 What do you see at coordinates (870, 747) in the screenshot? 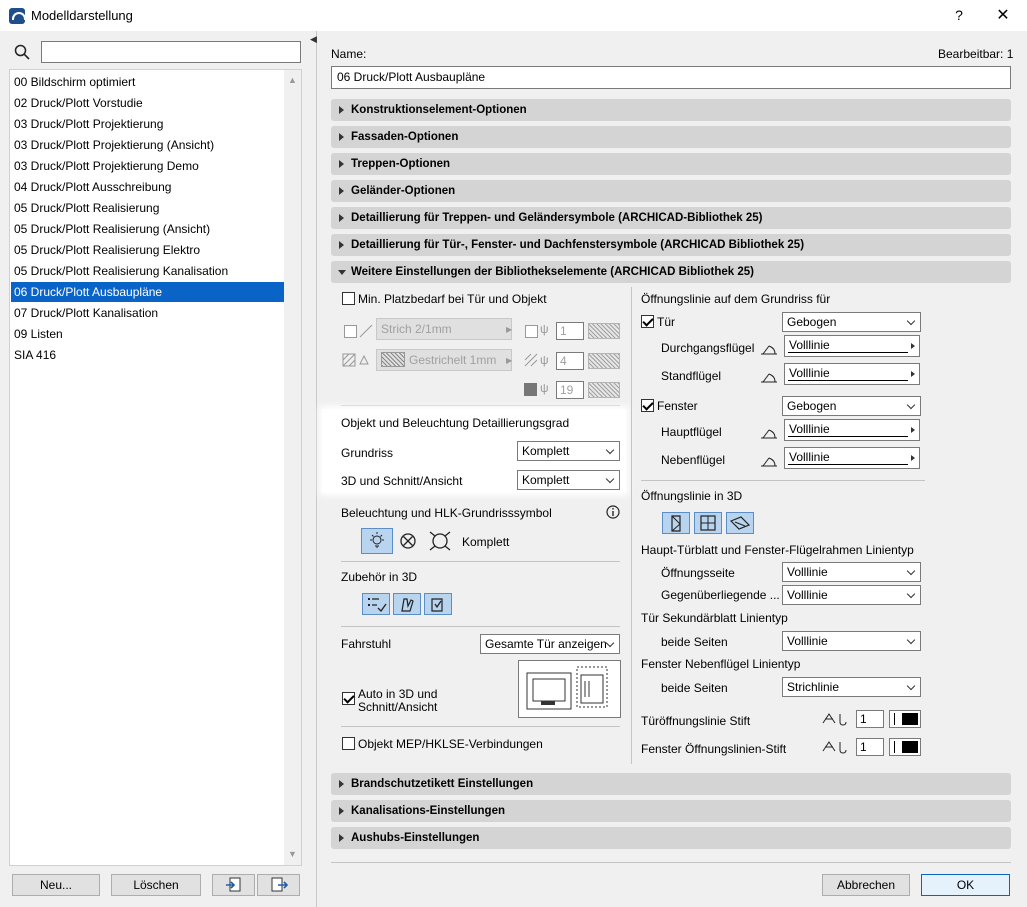
I see `window-pen-field: 1` at bounding box center [870, 747].